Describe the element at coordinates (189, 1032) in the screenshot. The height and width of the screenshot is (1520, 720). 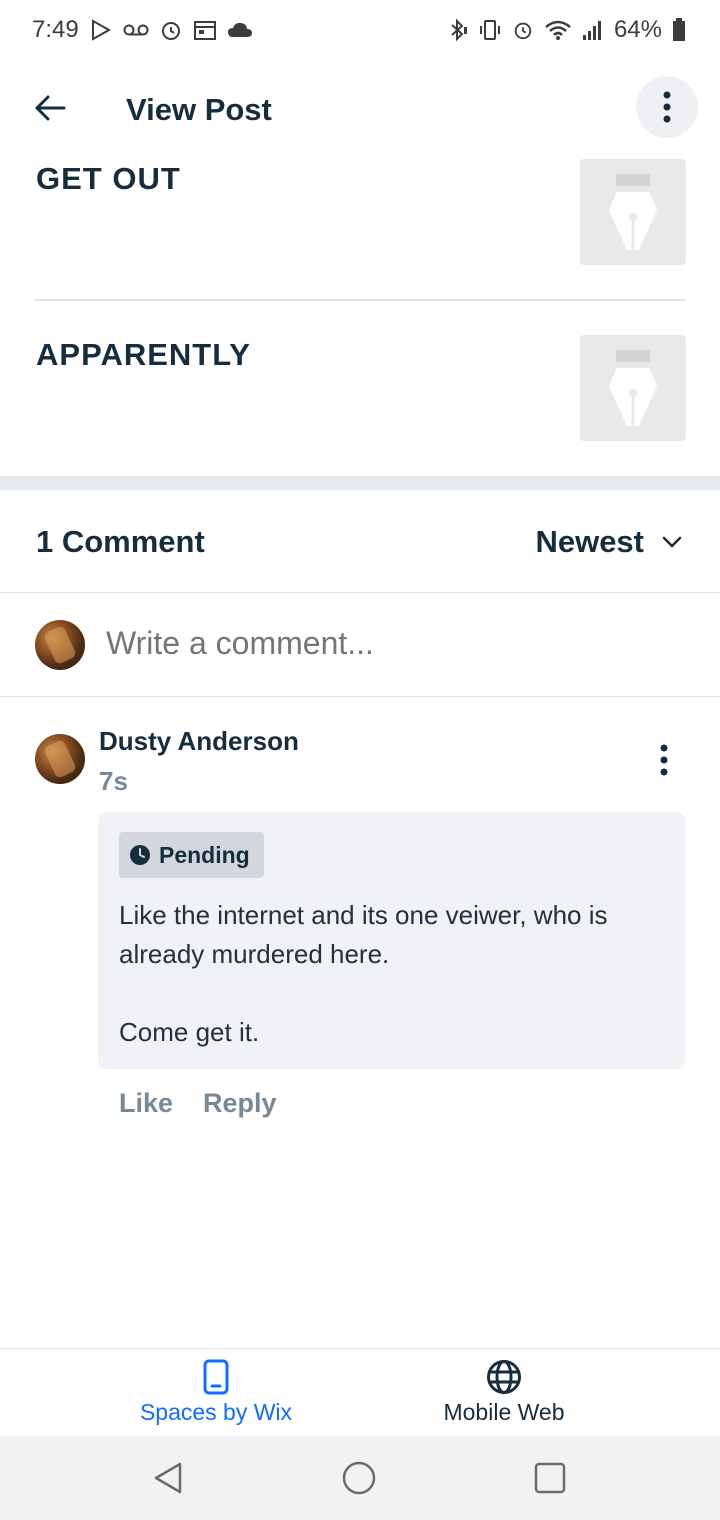
I see `comment-paragraph: Come get it.` at that location.